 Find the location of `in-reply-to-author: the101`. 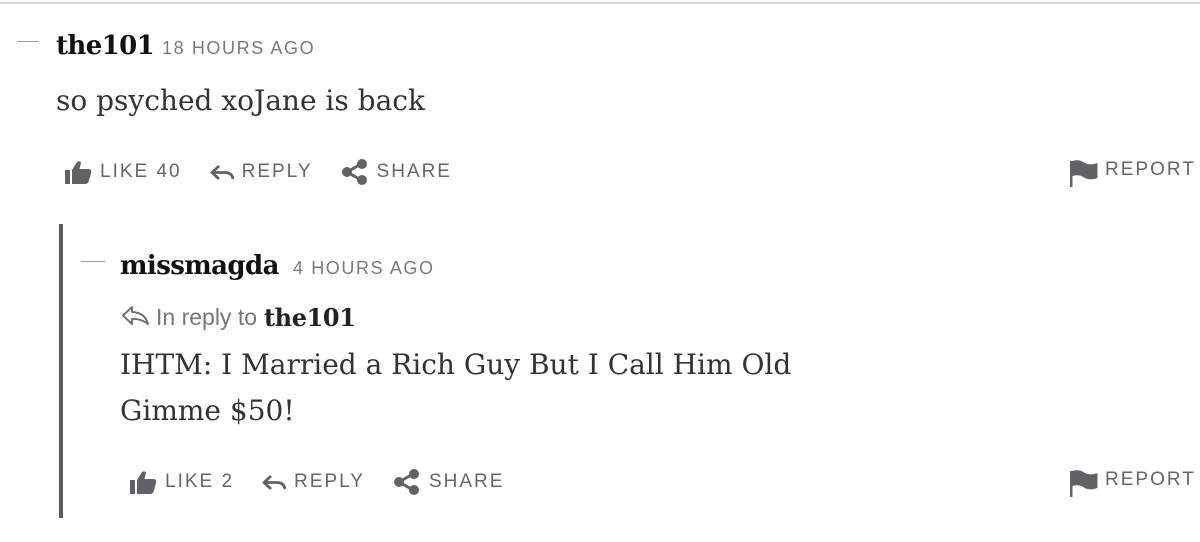

in-reply-to-author: the101 is located at coordinates (310, 317).